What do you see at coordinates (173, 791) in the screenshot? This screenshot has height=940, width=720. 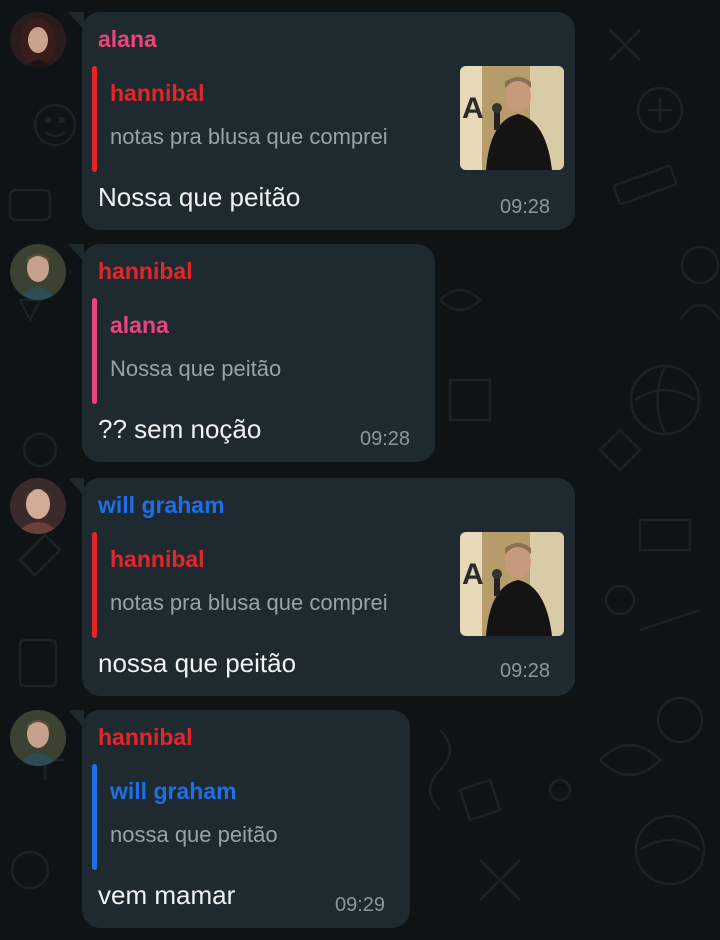 I see `reply-sender-name: will graham` at bounding box center [173, 791].